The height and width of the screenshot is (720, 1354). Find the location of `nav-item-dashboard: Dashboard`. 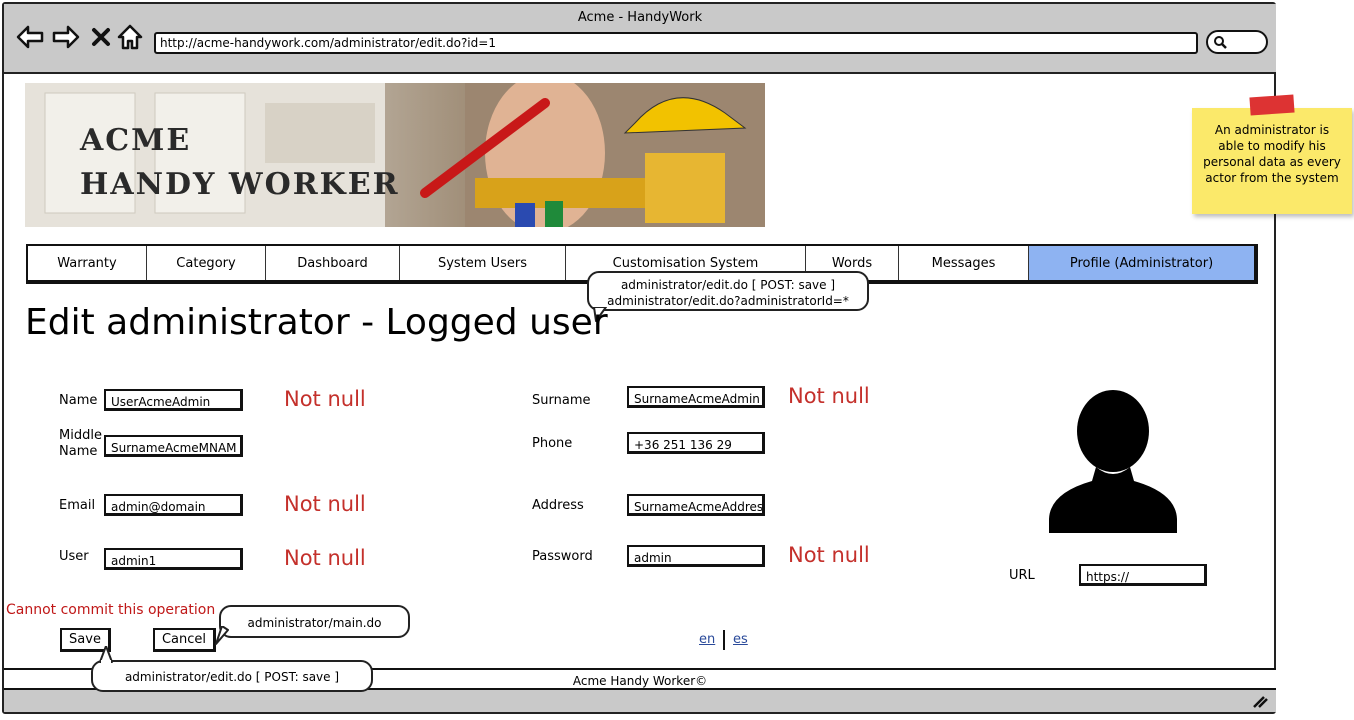

nav-item-dashboard: Dashboard is located at coordinates (333, 263).